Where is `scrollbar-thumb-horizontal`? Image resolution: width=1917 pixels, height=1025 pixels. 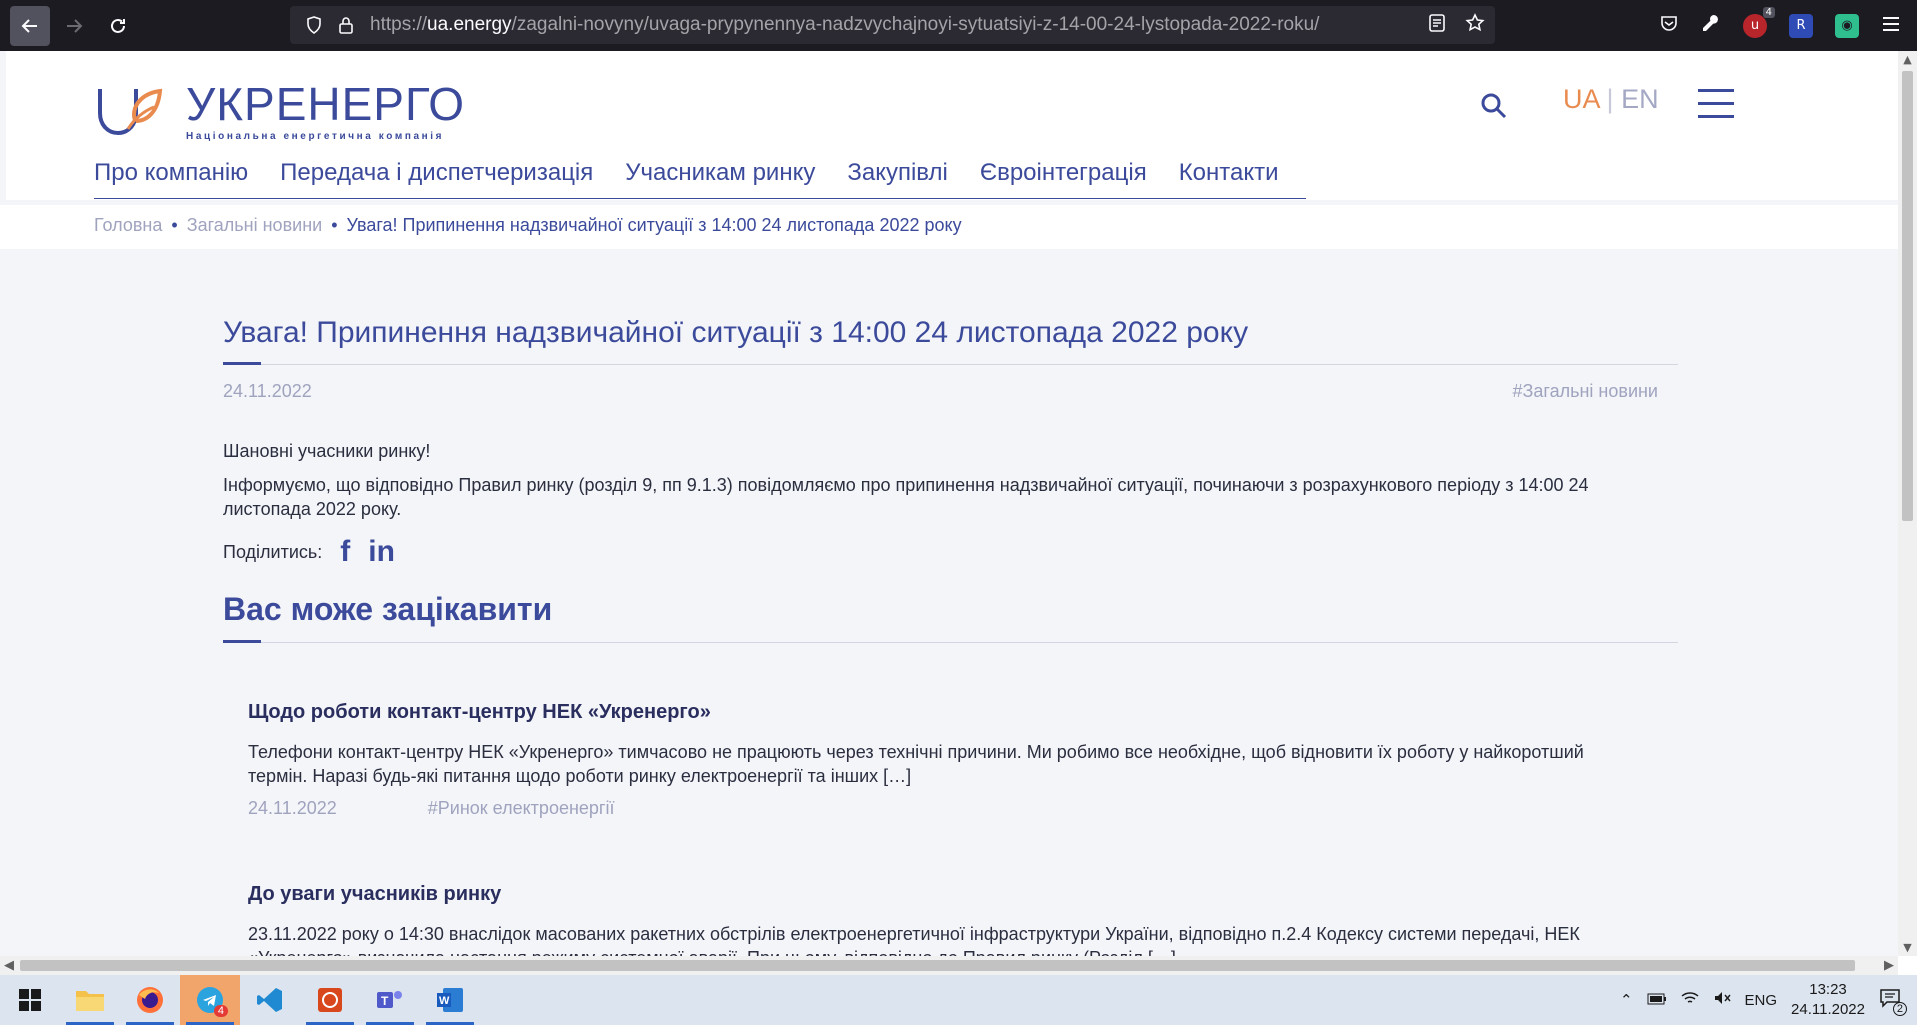
scrollbar-thumb-horizontal is located at coordinates (937, 965).